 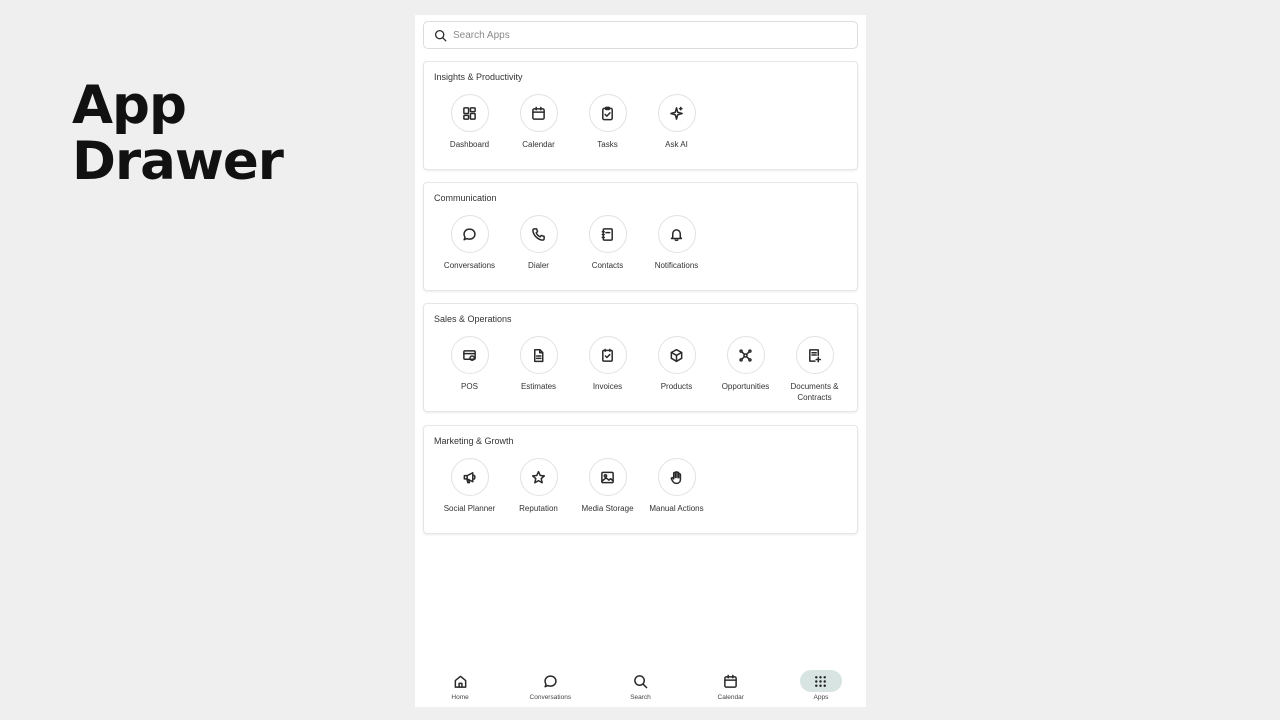 I want to click on app-opportunities: Opportunities, so click(x=745, y=369).